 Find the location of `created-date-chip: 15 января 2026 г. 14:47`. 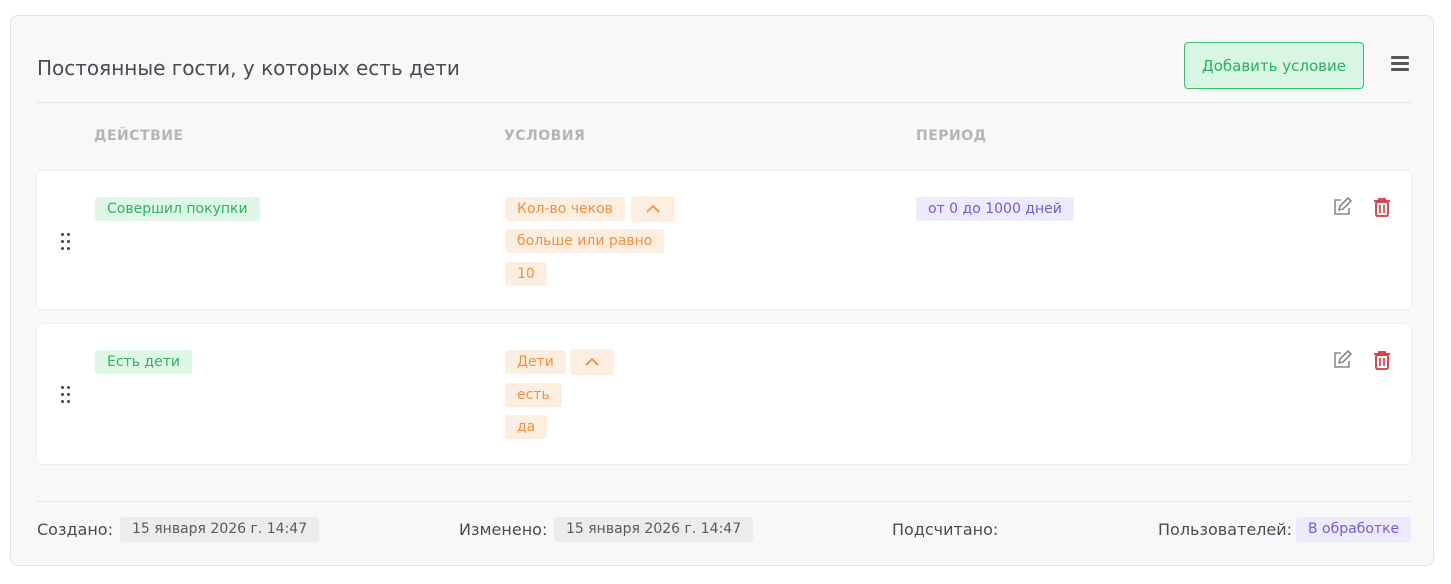

created-date-chip: 15 января 2026 г. 14:47 is located at coordinates (220, 529).